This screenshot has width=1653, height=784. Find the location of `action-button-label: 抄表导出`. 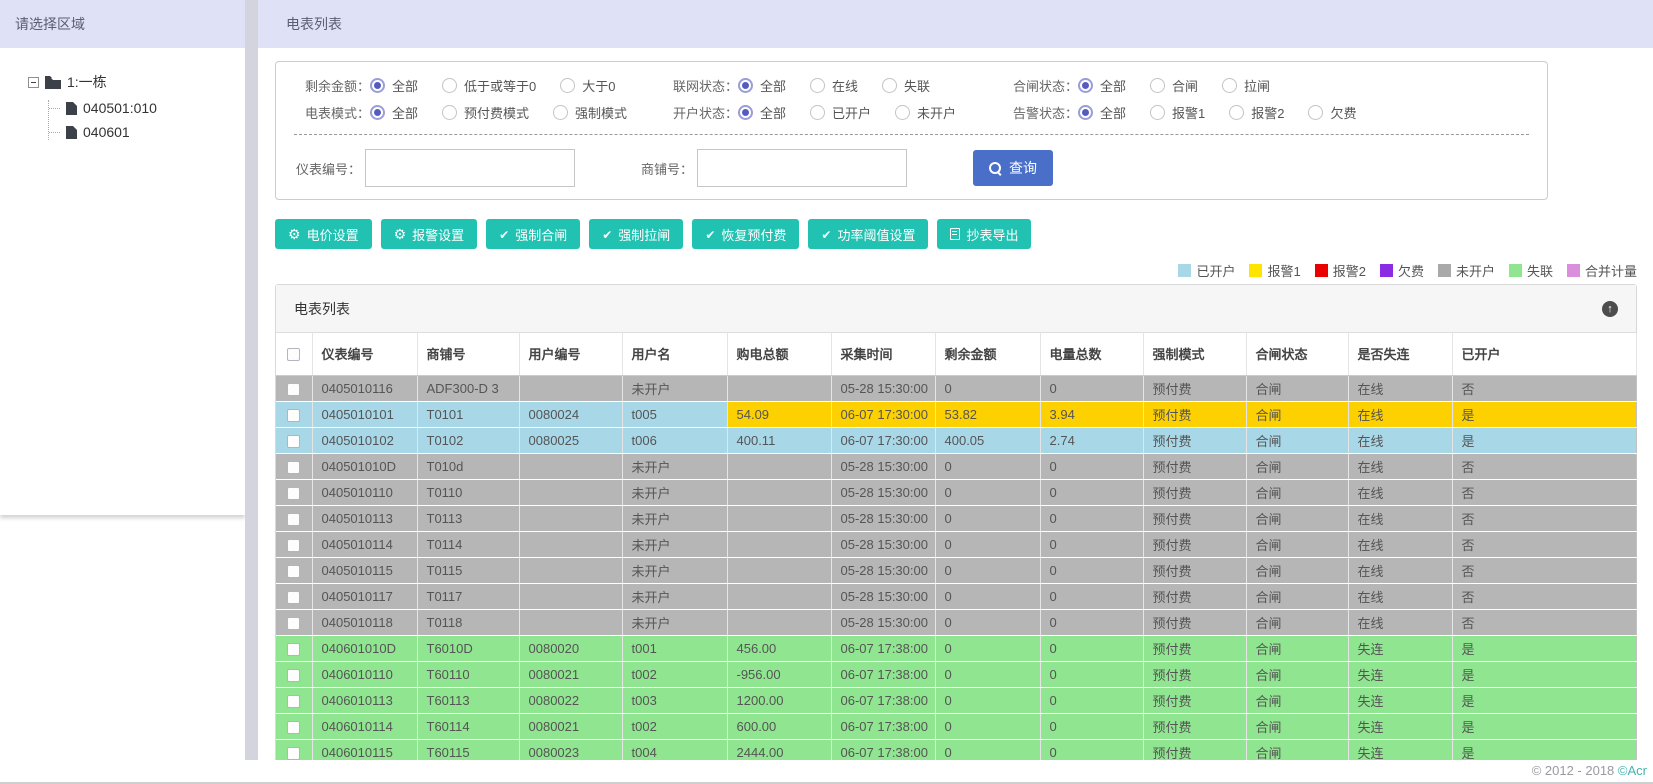

action-button-label: 抄表导出 is located at coordinates (992, 235).